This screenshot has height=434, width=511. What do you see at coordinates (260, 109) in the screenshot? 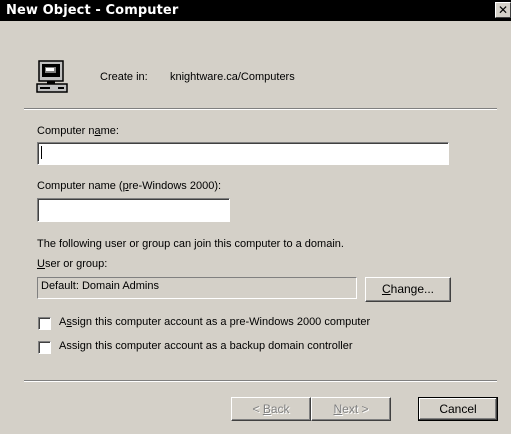
I see `header-separator` at bounding box center [260, 109].